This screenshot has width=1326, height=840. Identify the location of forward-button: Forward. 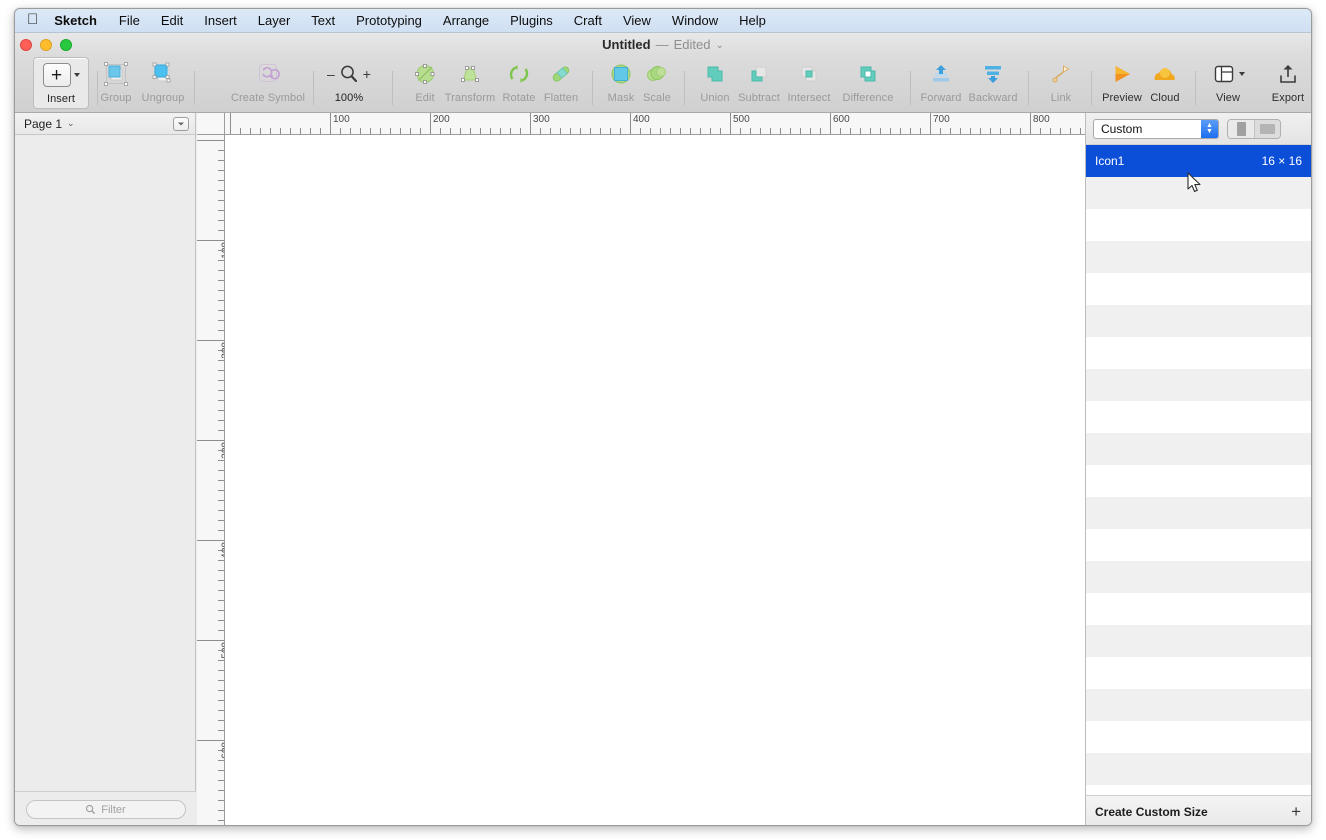
(941, 81).